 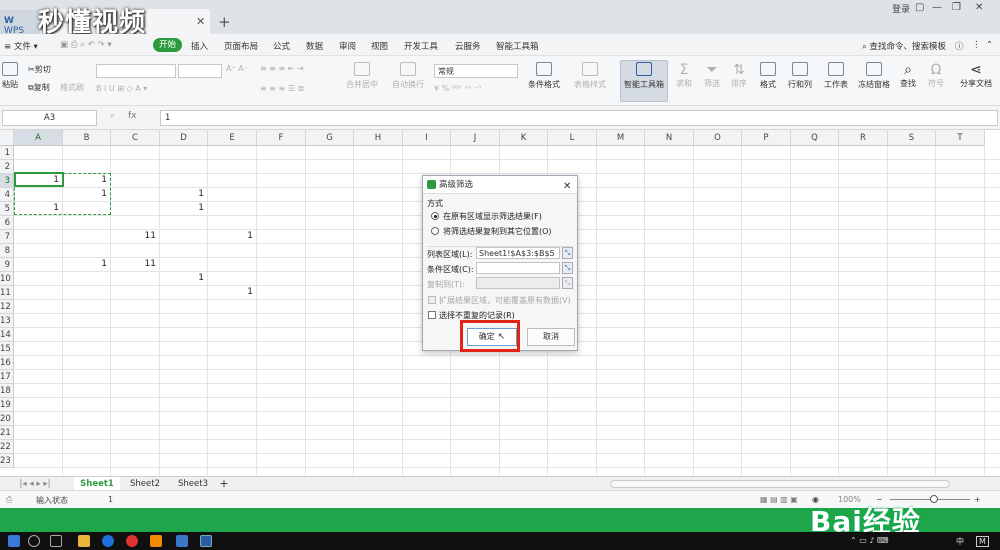 What do you see at coordinates (567, 187) in the screenshot?
I see `dialog-close-icon: ✕` at bounding box center [567, 187].